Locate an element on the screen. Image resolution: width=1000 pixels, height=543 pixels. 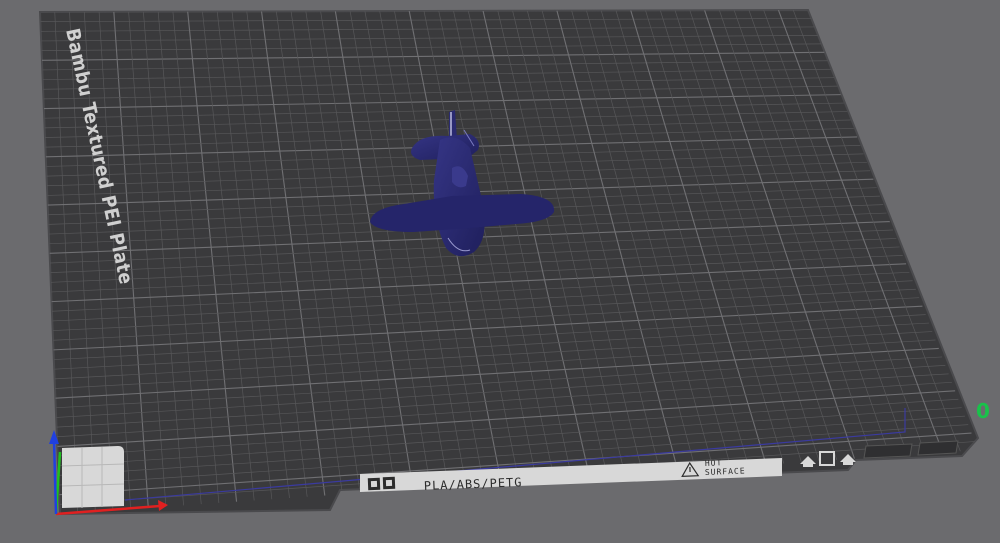
plate-notch is located at coordinates (888, 451).